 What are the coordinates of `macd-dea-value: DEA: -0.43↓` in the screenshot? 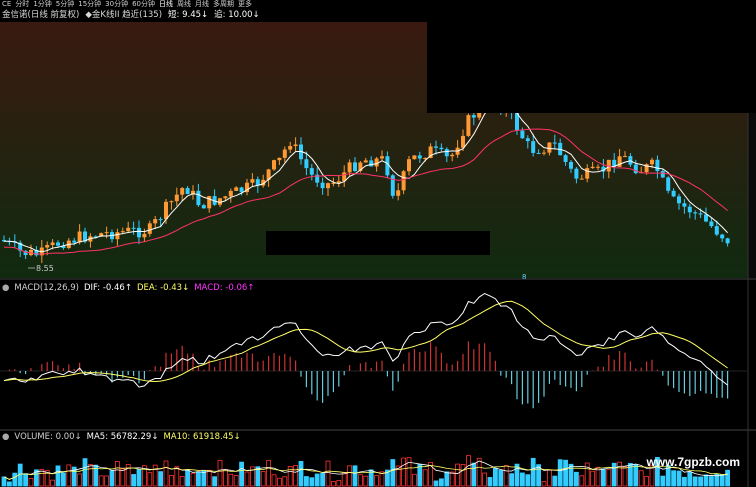 It's located at (163, 288).